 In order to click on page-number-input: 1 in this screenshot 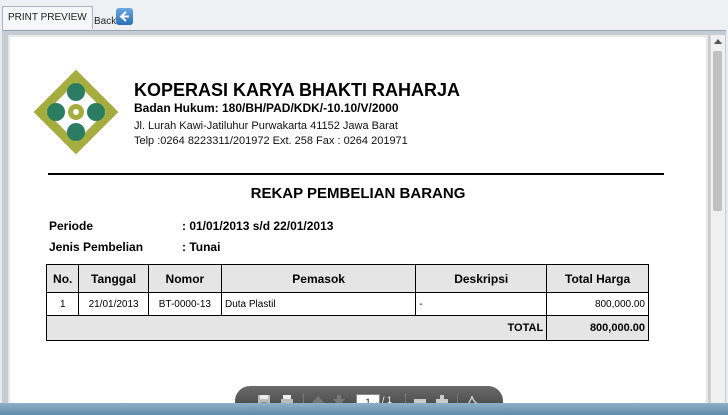, I will do `click(368, 398)`.